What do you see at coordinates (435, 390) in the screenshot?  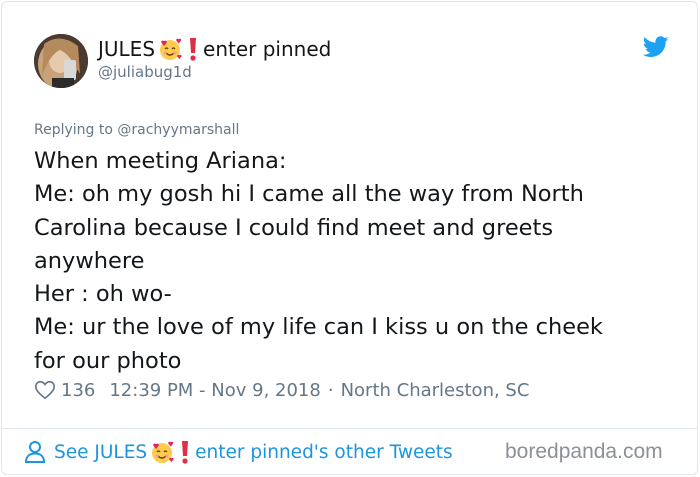 I see `location: North Charleston, SC` at bounding box center [435, 390].